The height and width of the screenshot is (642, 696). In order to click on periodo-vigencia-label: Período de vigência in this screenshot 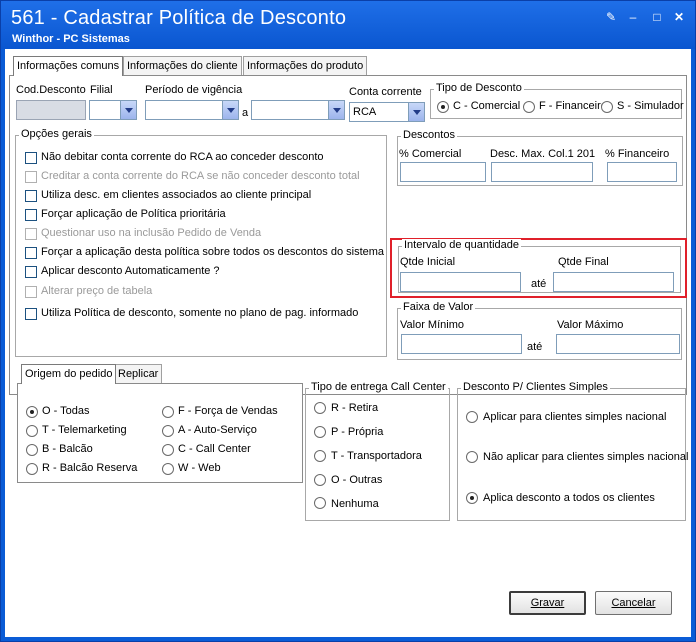, I will do `click(194, 90)`.